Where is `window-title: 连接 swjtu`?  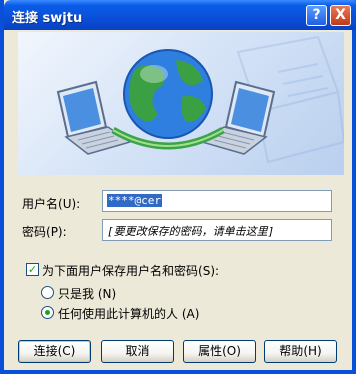
window-title: 连接 swjtu is located at coordinates (47, 18).